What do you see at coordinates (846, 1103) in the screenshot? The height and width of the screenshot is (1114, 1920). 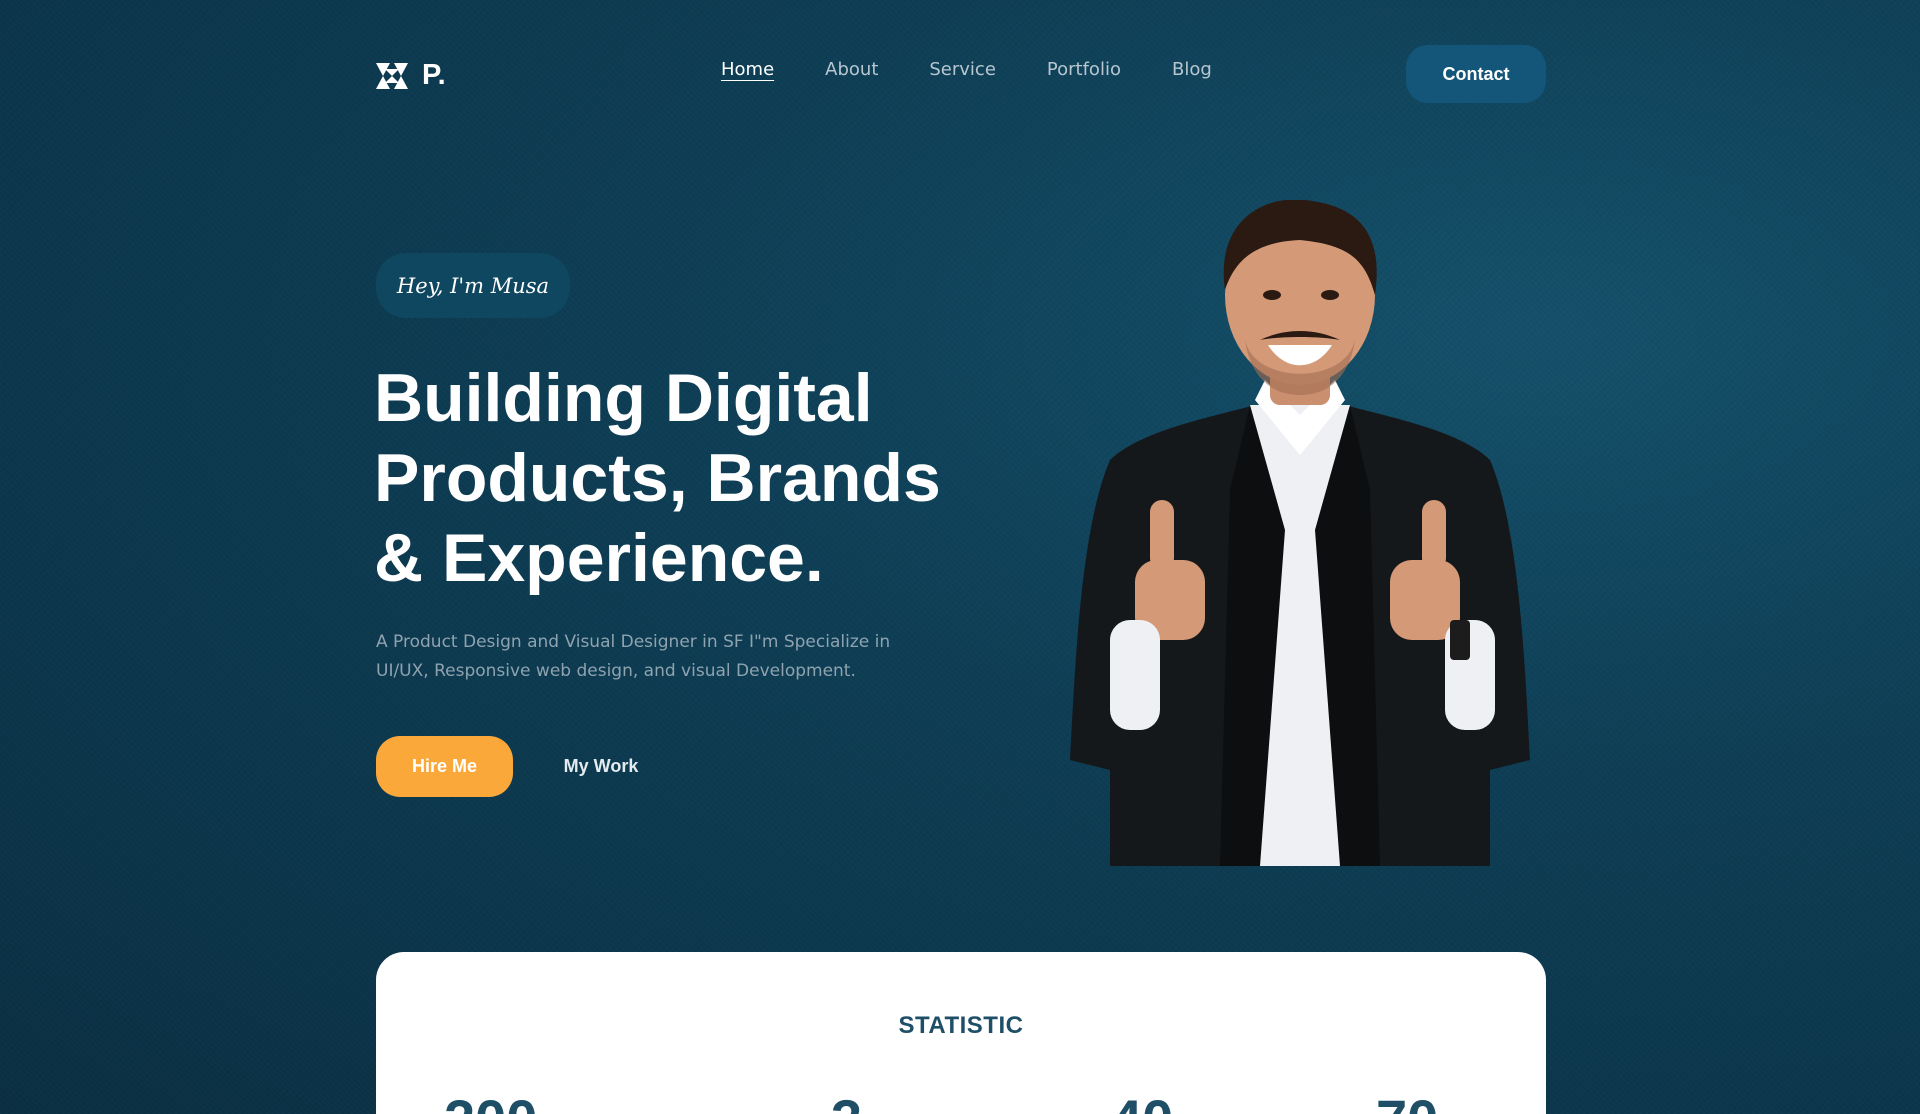 I see `stat-number-2: 3` at bounding box center [846, 1103].